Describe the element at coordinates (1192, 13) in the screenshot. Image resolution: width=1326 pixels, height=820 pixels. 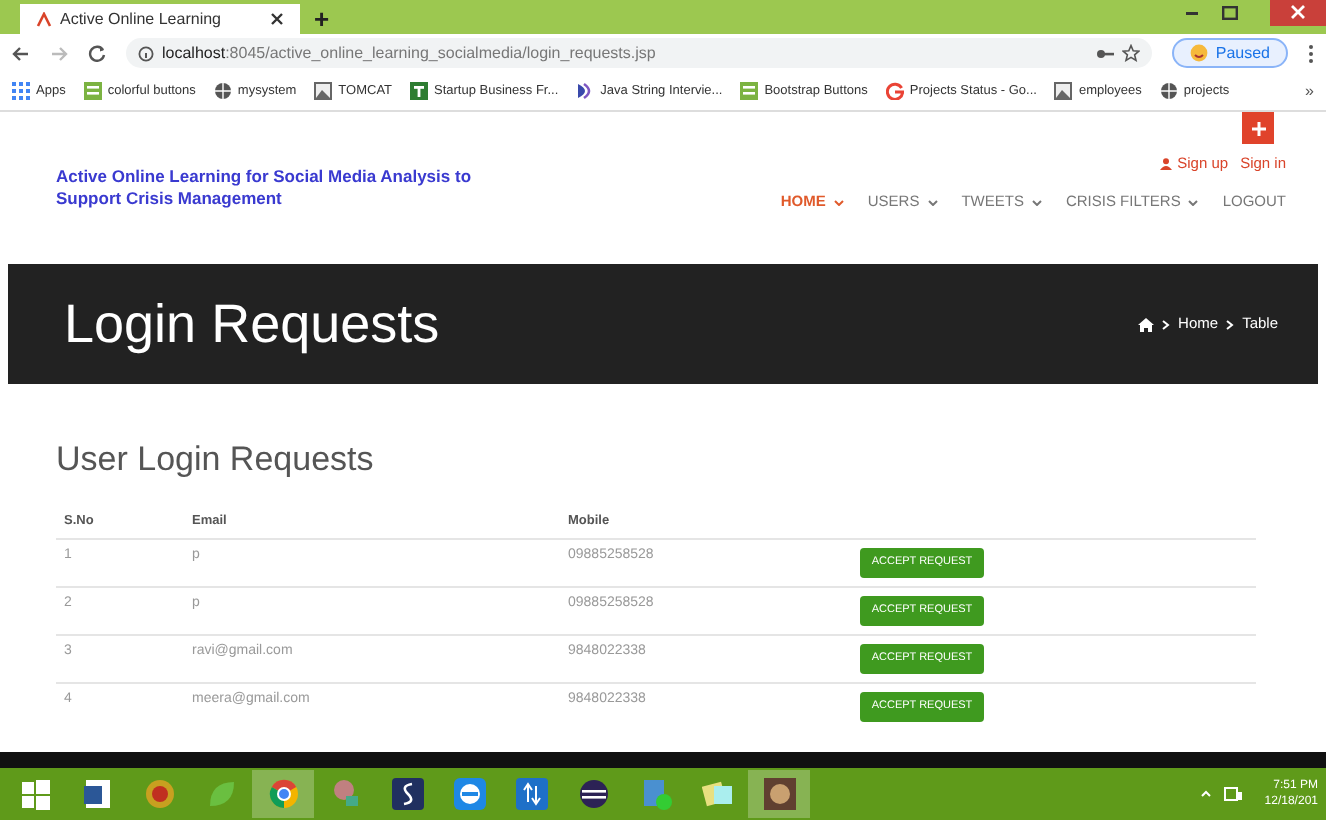
I see `minimize-icon` at that location.